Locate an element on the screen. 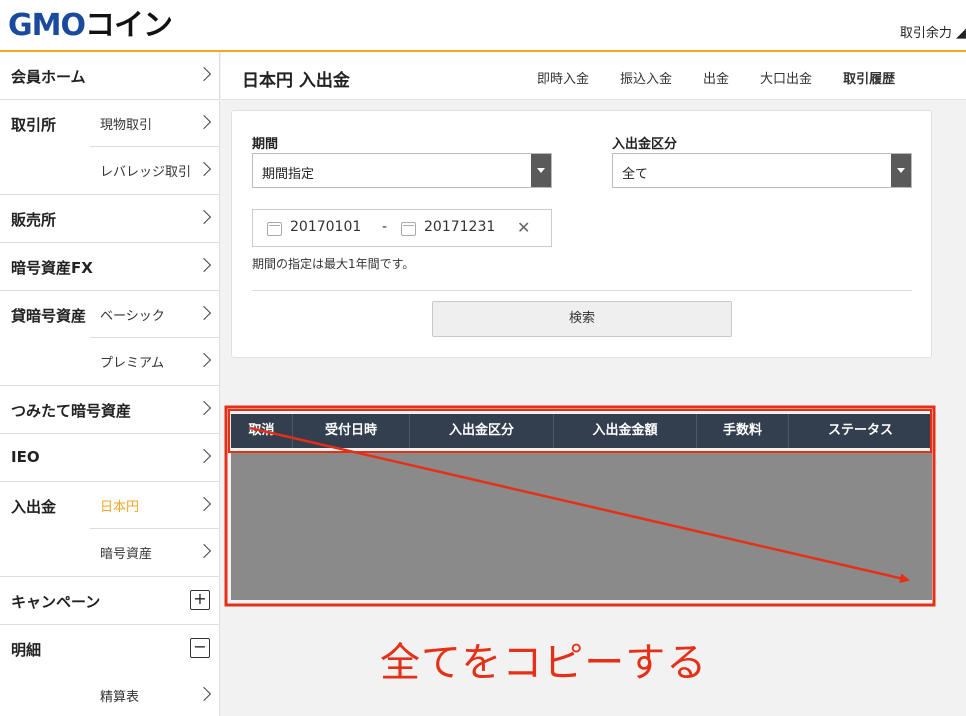 This screenshot has width=966, height=716. period-note: 期間の指定は最大1年間です。 is located at coordinates (333, 264).